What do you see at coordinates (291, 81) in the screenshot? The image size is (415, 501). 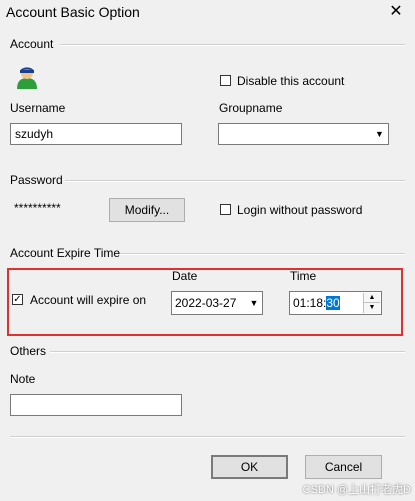 I see `disable-account-label: Disable this account` at bounding box center [291, 81].